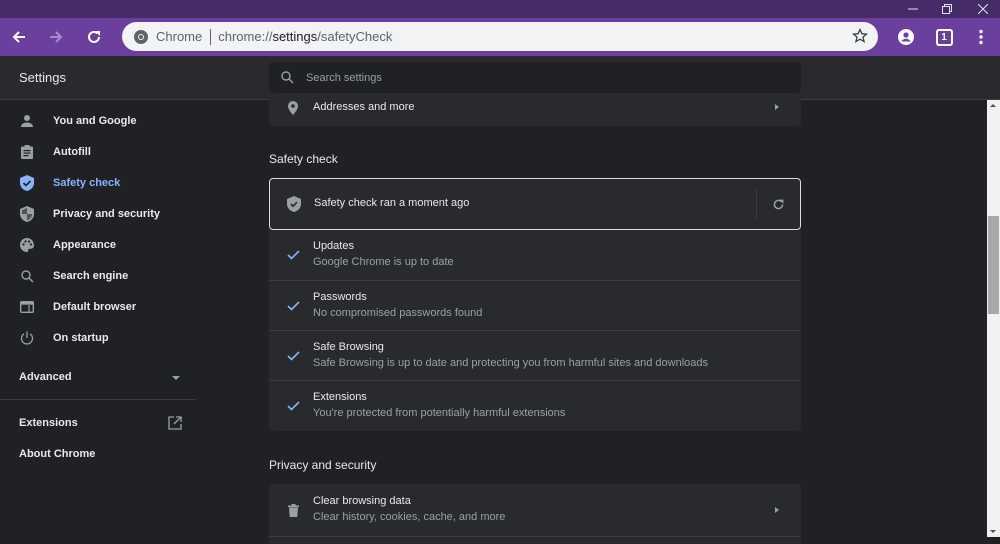 The width and height of the screenshot is (1000, 544). I want to click on arrow-left-icon, so click(18, 37).